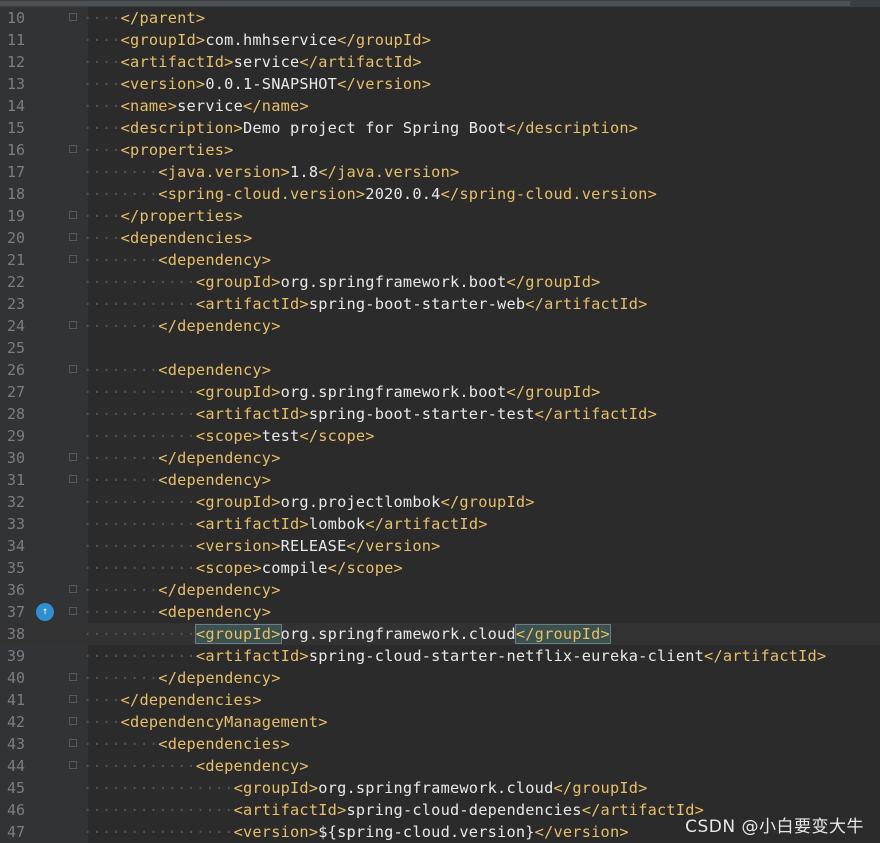  I want to click on line-number: 44, so click(16, 766).